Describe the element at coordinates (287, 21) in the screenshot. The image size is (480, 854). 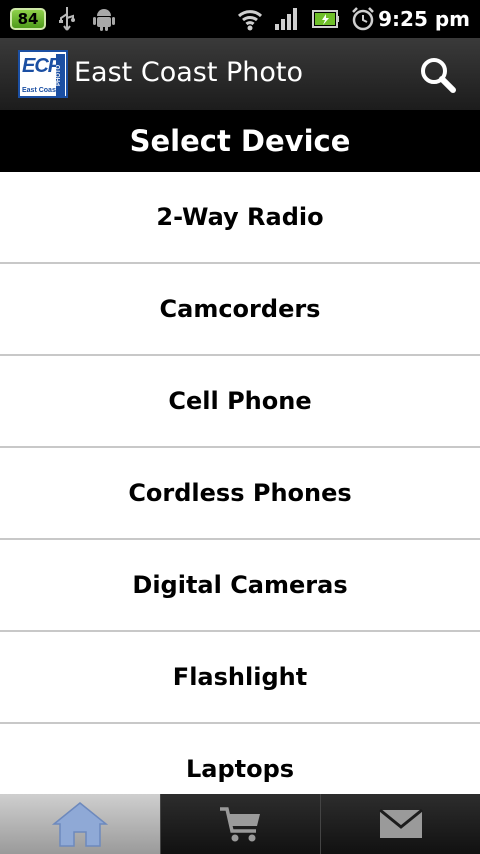
I see `signal-icon` at that location.